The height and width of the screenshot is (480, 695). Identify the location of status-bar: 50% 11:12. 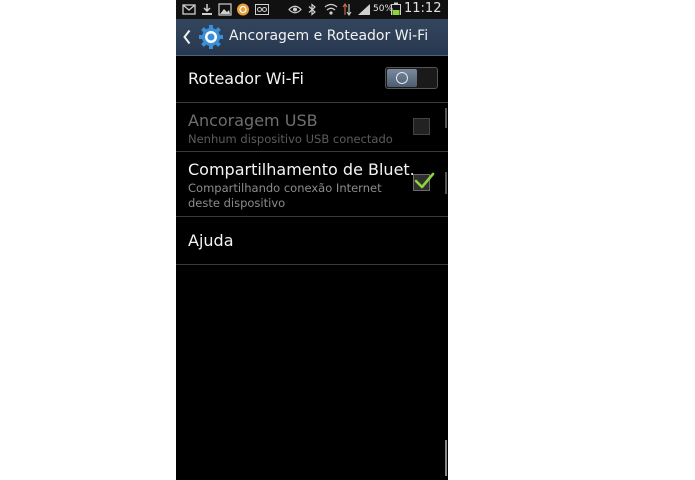
(312, 9).